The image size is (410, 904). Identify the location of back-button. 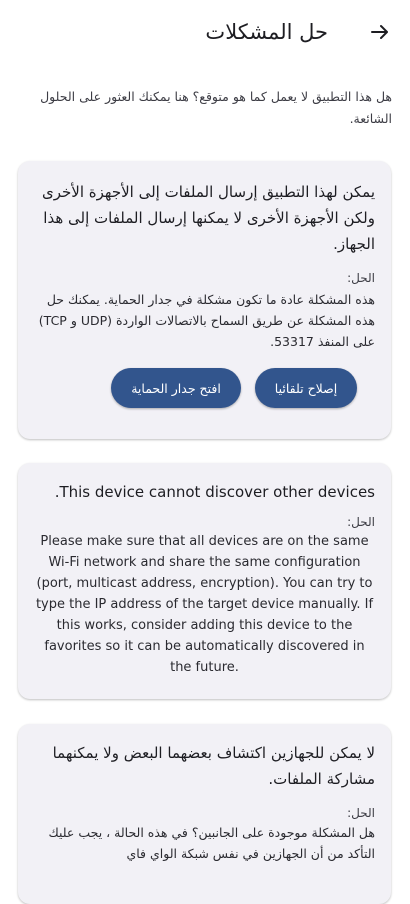
(380, 32).